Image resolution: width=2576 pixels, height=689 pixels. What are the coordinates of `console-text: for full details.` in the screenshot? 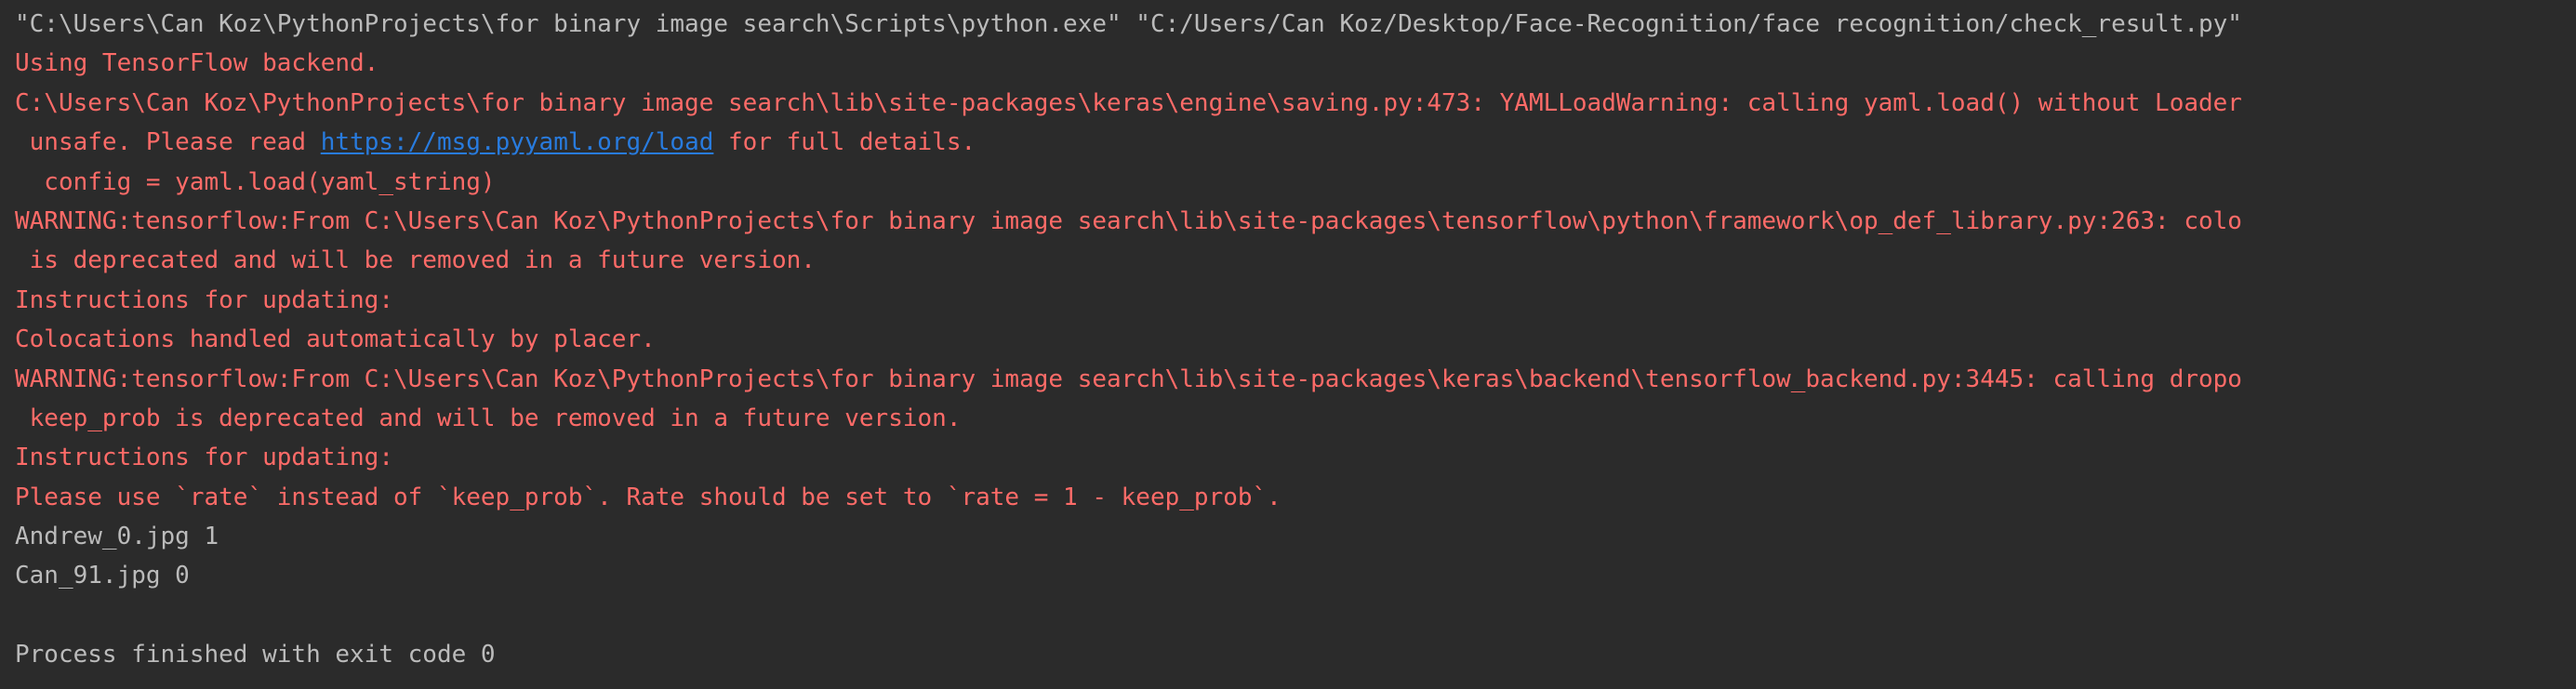 It's located at (844, 142).